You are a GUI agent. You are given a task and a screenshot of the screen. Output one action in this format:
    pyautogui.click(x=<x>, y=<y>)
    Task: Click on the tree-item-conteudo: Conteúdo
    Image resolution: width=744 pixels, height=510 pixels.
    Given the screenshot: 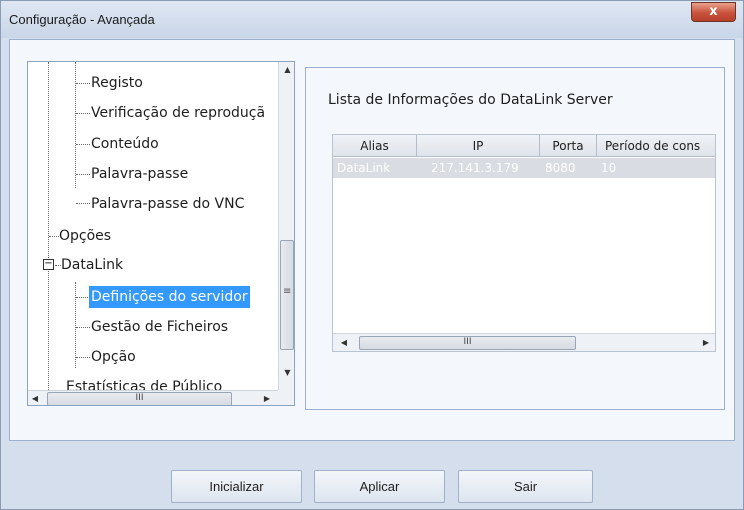 What is the action you would take?
    pyautogui.click(x=125, y=144)
    